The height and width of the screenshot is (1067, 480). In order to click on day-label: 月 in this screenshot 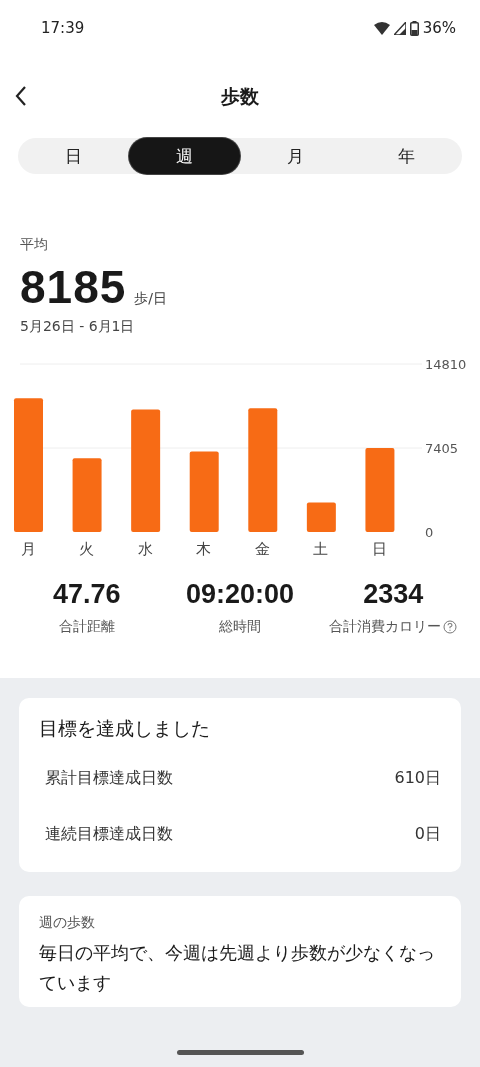, I will do `click(28, 549)`.